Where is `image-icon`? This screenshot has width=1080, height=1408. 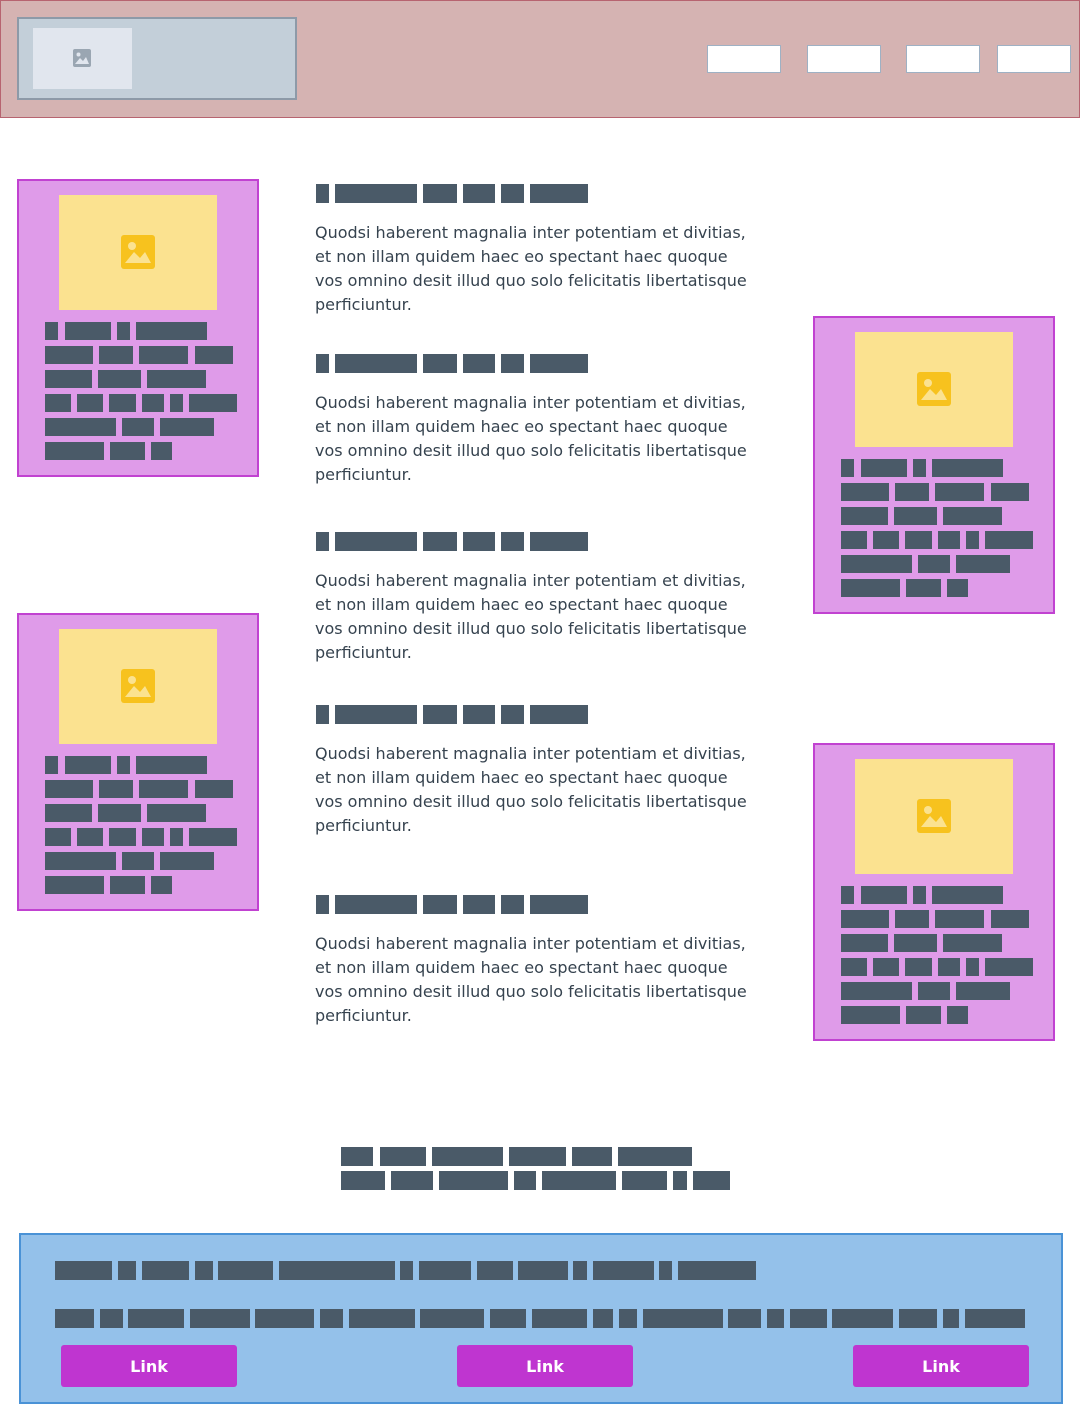 image-icon is located at coordinates (138, 252).